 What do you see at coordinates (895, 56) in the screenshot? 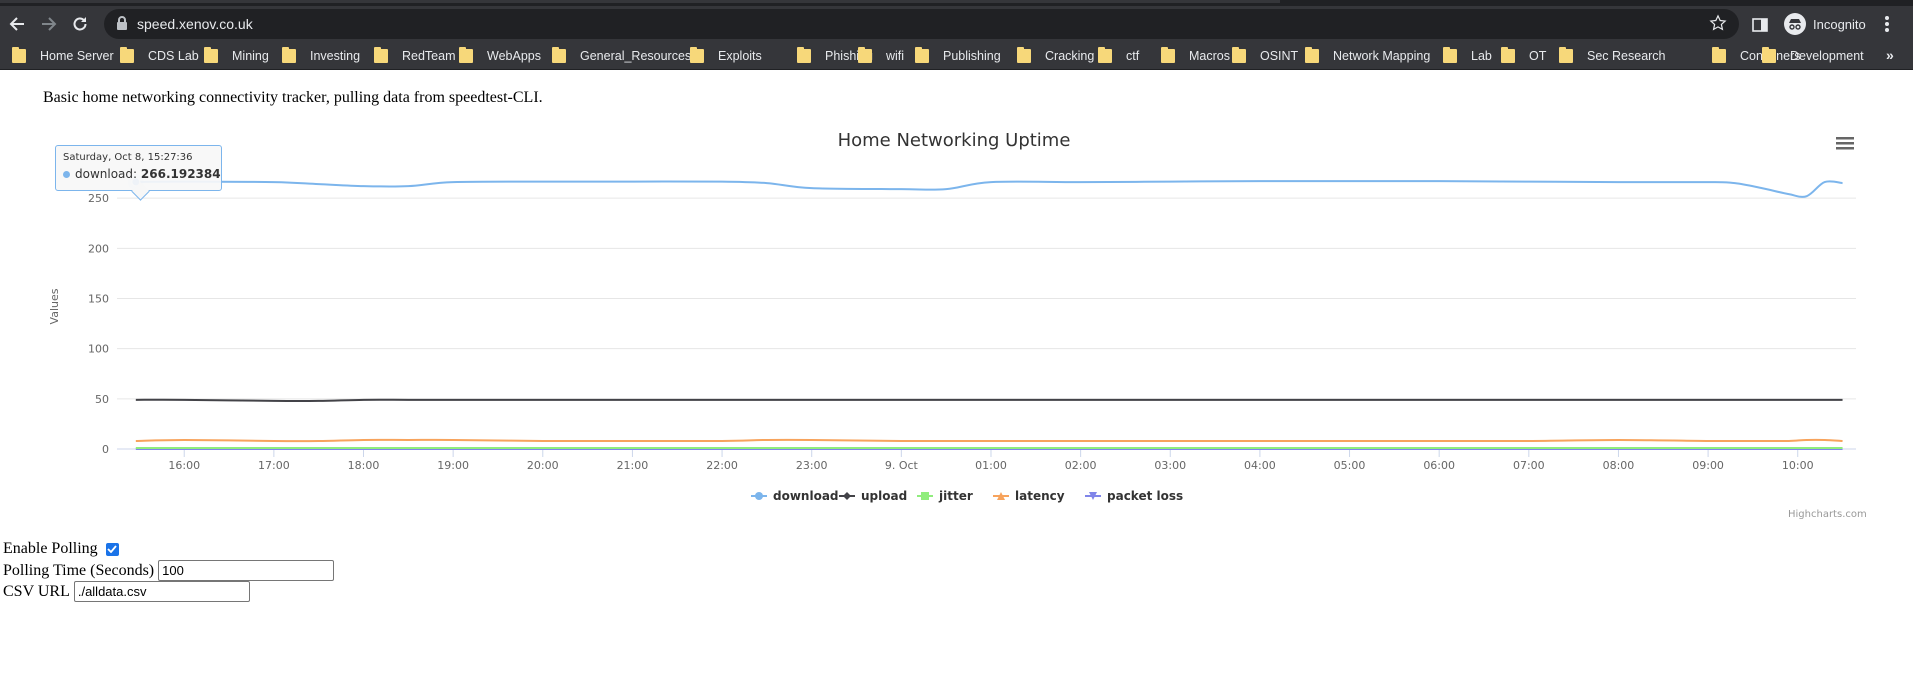
I see `bookmark-label: wifi` at bounding box center [895, 56].